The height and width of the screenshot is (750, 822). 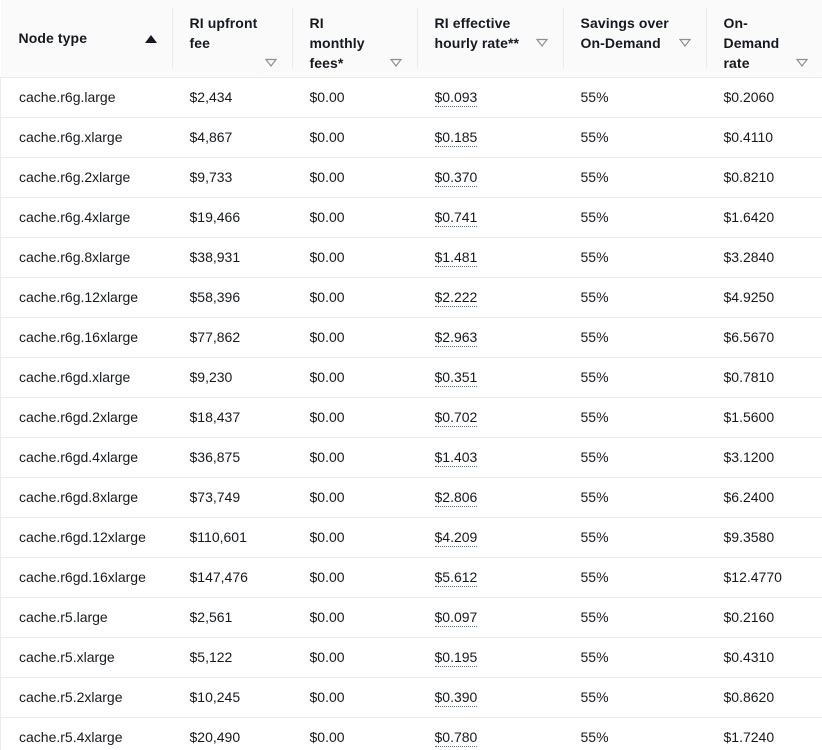 What do you see at coordinates (231, 577) in the screenshot?
I see `cell-ri-upfront-fee: $147,476` at bounding box center [231, 577].